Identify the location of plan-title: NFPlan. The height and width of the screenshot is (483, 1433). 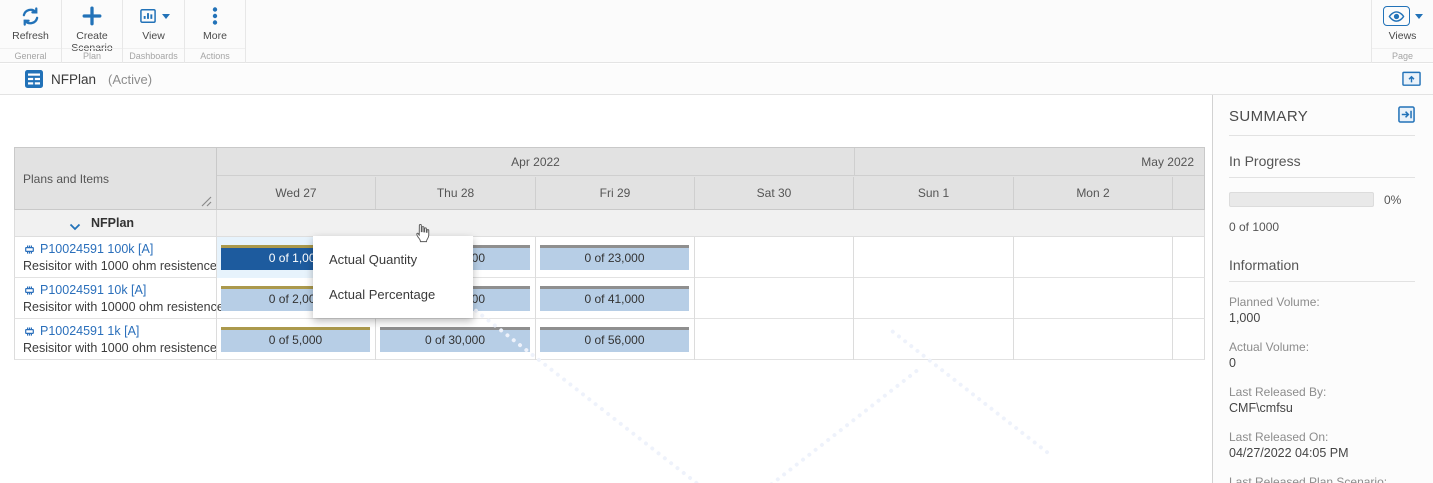
(74, 79).